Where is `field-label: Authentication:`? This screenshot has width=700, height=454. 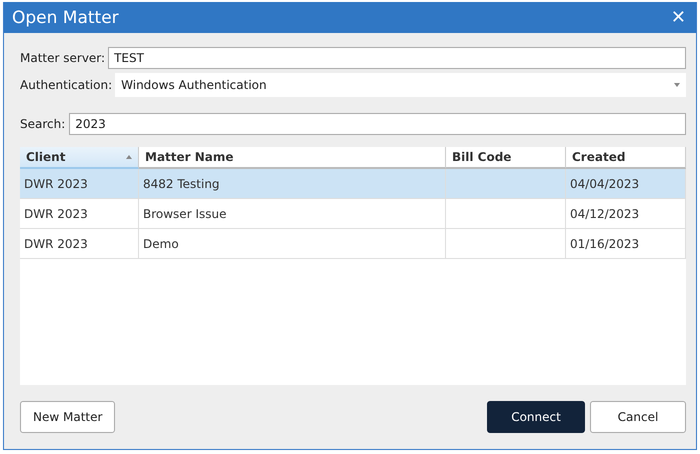 field-label: Authentication: is located at coordinates (66, 85).